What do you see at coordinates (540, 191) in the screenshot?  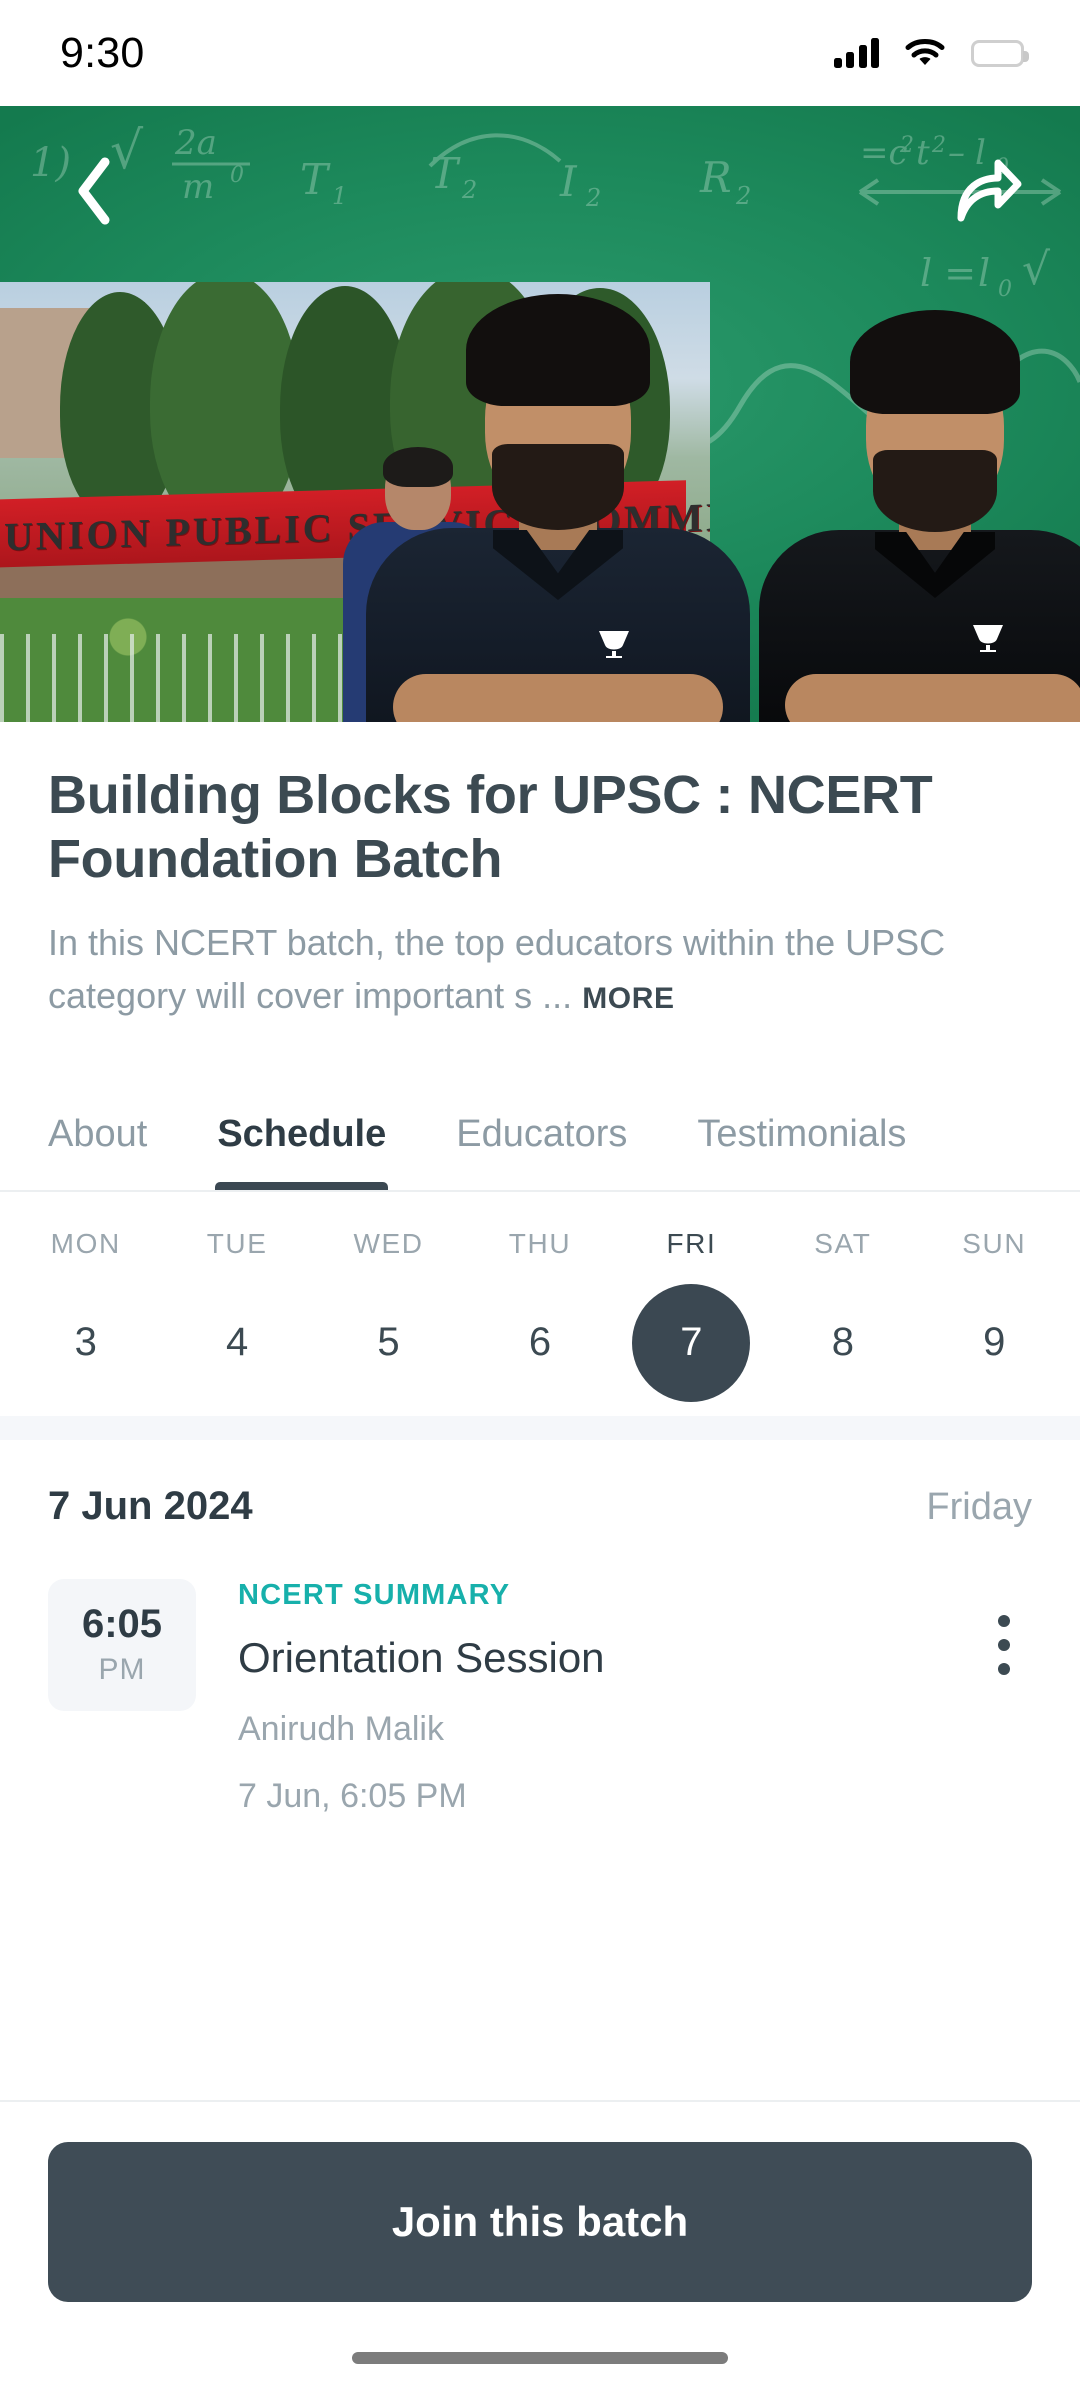 I see `hero-toolbar` at bounding box center [540, 191].